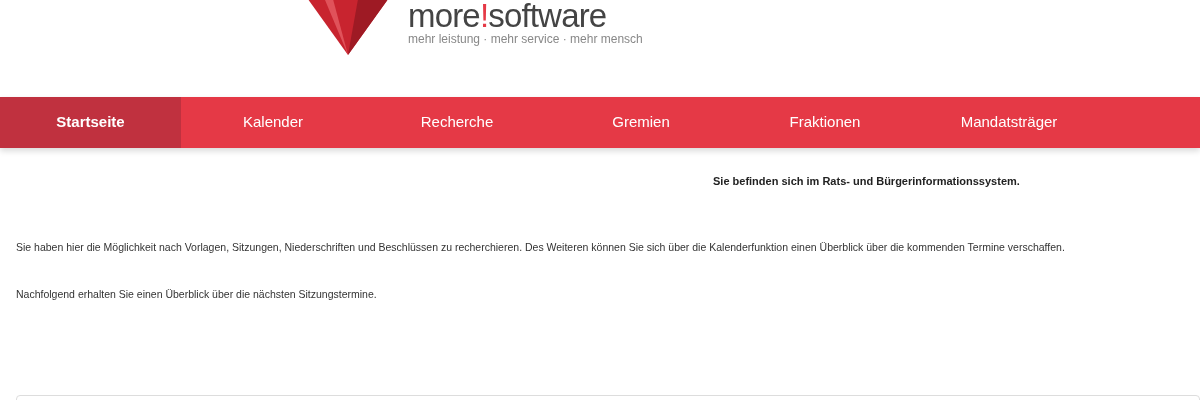 This screenshot has width=1200, height=400. What do you see at coordinates (867, 181) in the screenshot?
I see `page-heading: Sie befinden sich im Rats- und Bürgerinformationssystem.` at bounding box center [867, 181].